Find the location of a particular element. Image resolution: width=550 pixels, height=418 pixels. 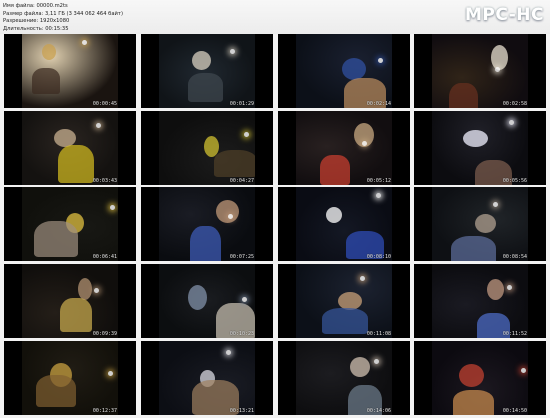

resolution: Разрешение: 1920x1080 is located at coordinates (36, 21).